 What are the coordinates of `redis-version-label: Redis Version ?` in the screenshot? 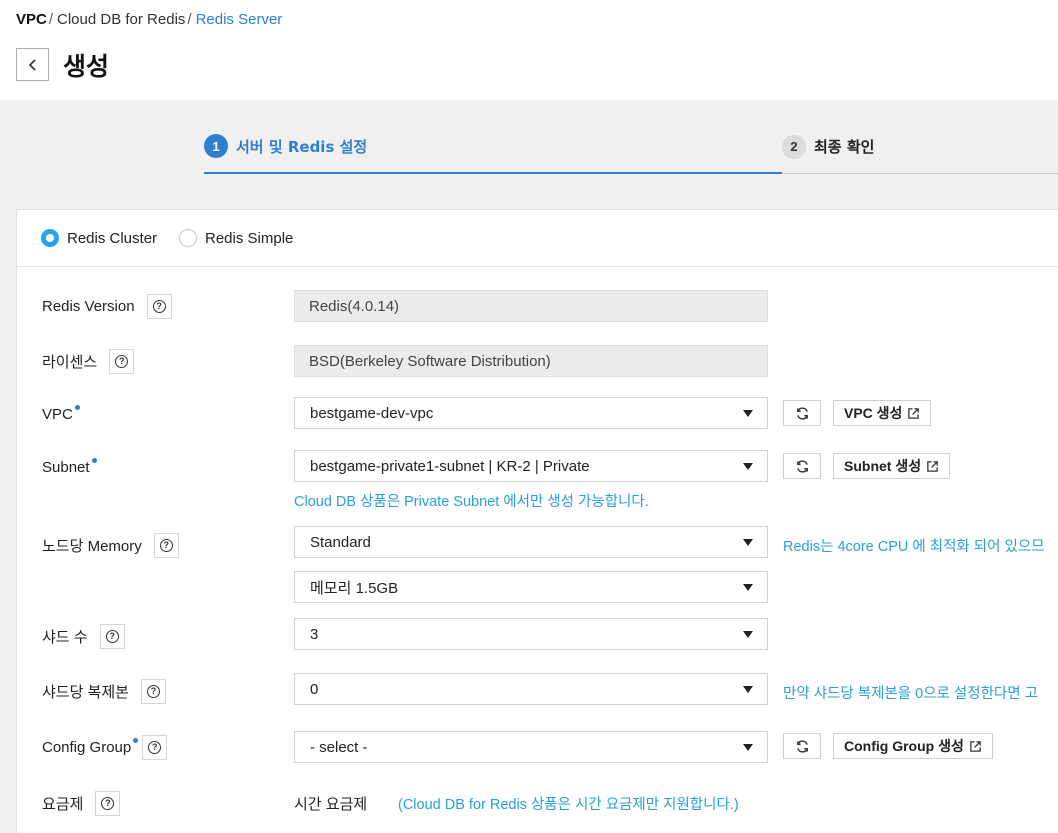 It's located at (107, 306).